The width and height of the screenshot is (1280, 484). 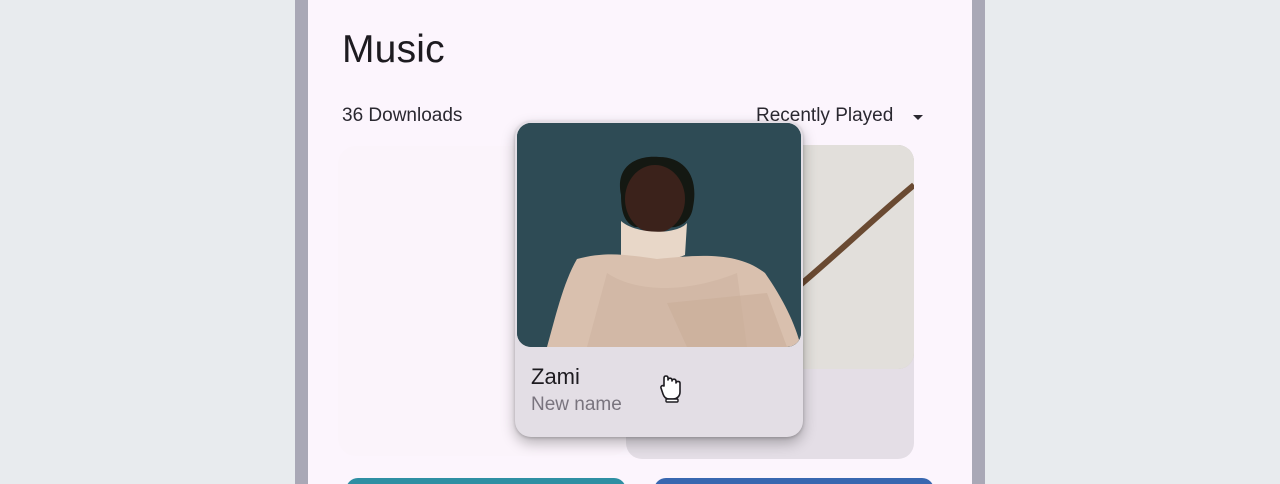 I want to click on album-card-zami: Zami New name, so click(x=659, y=279).